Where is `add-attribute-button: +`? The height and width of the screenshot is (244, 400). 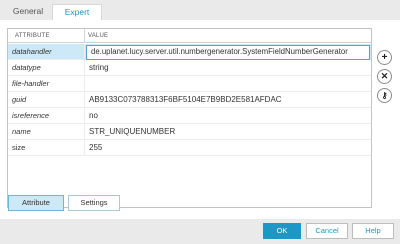
add-attribute-button: + is located at coordinates (384, 57).